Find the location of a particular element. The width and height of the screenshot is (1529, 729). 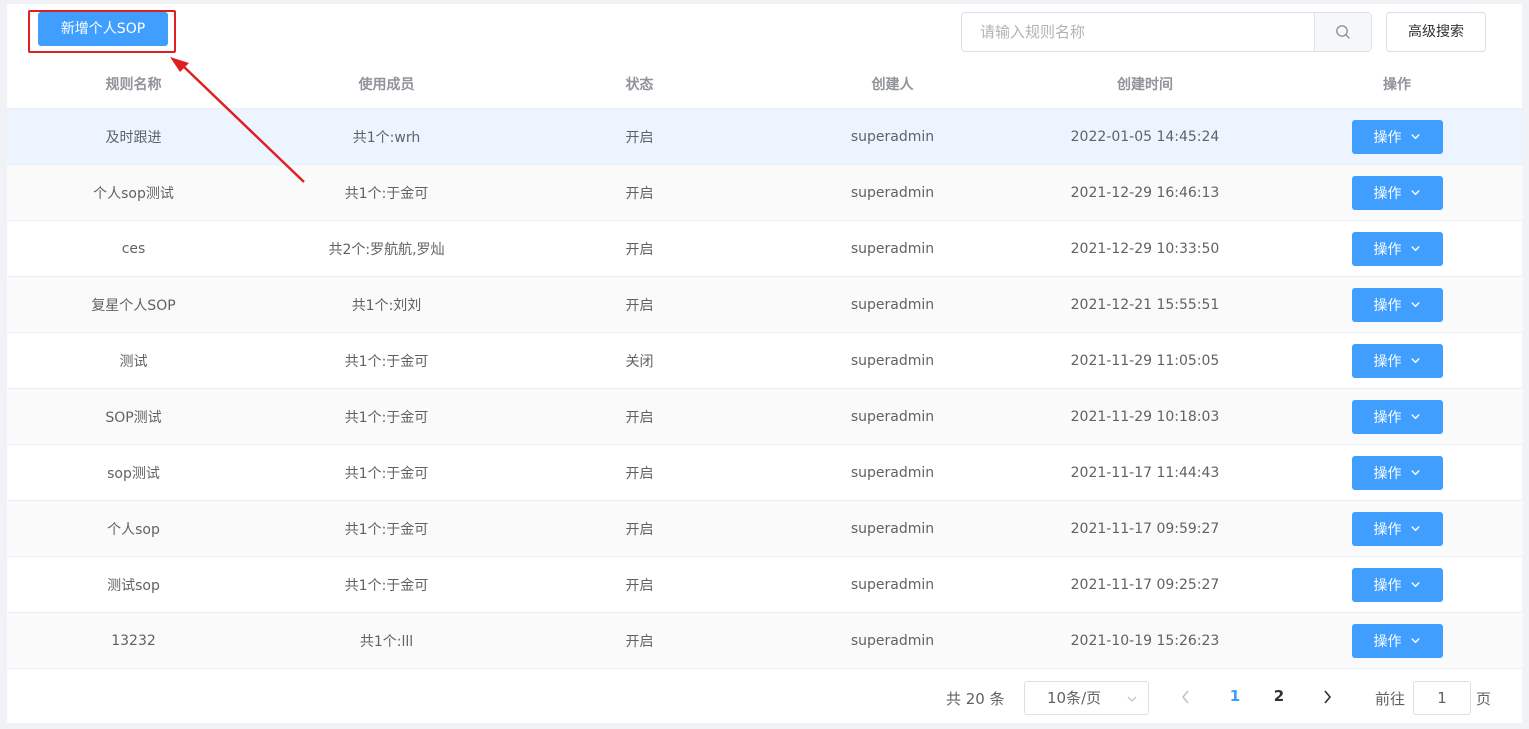

cell-members: 共1个:刘刘 is located at coordinates (386, 304).